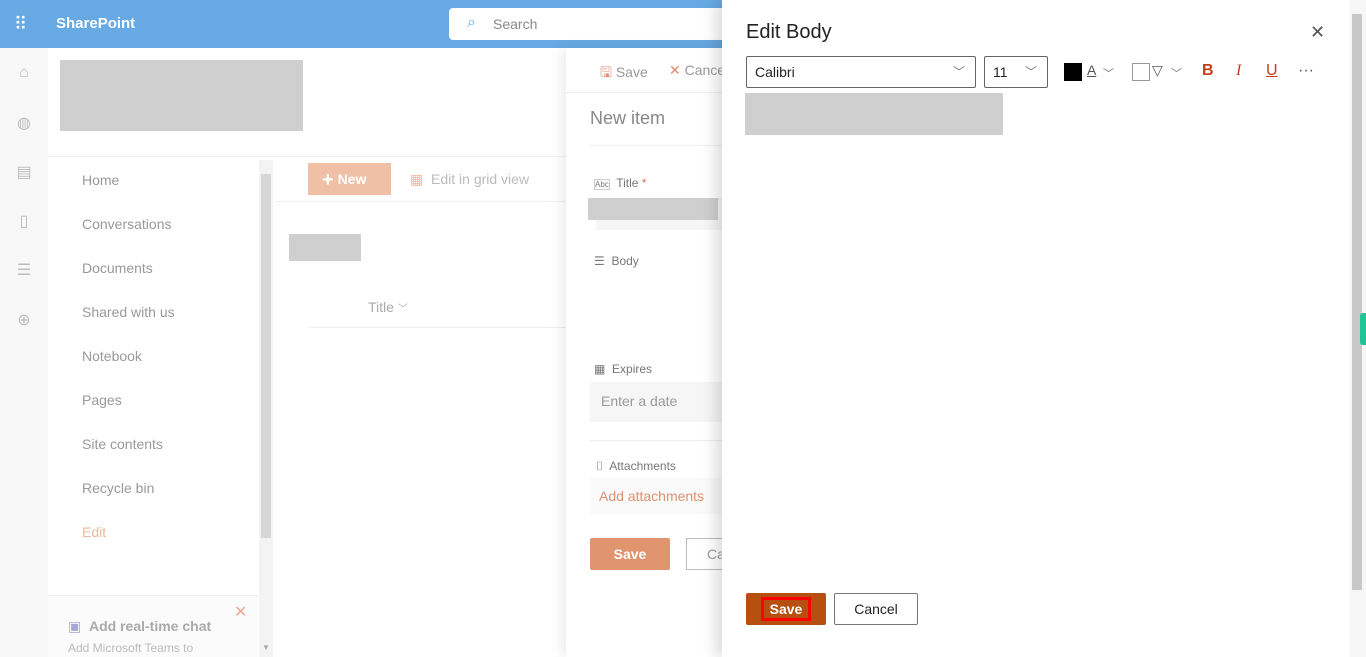  What do you see at coordinates (1141, 72) in the screenshot?
I see `highlight-color-swatch` at bounding box center [1141, 72].